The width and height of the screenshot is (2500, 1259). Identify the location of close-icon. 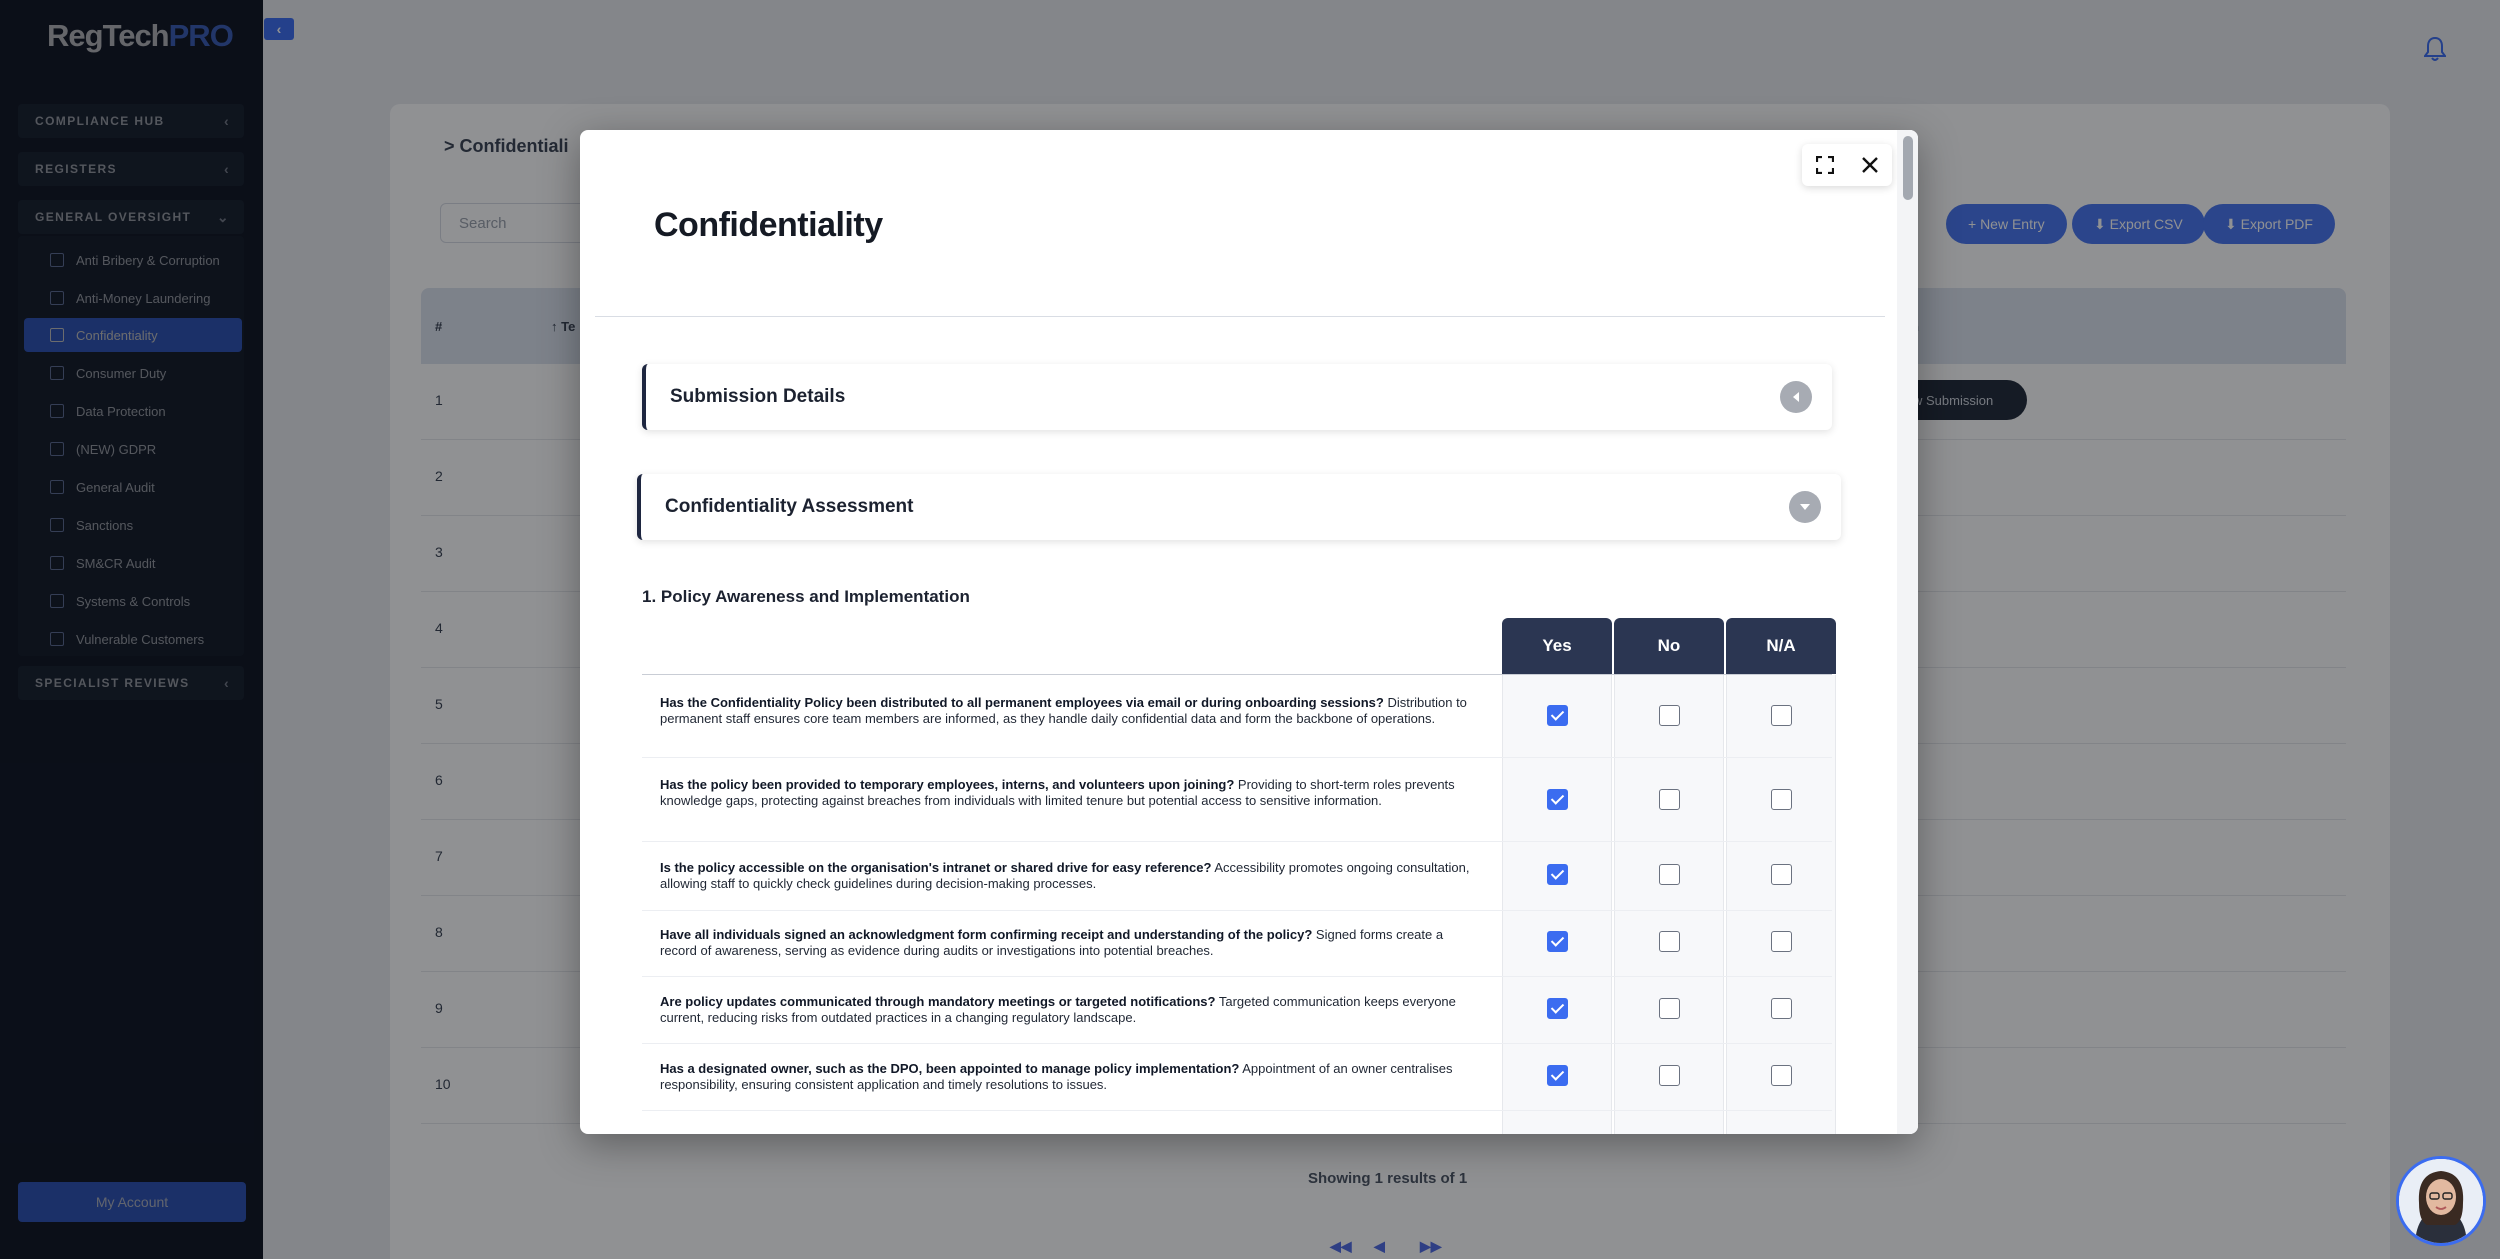
(1870, 165).